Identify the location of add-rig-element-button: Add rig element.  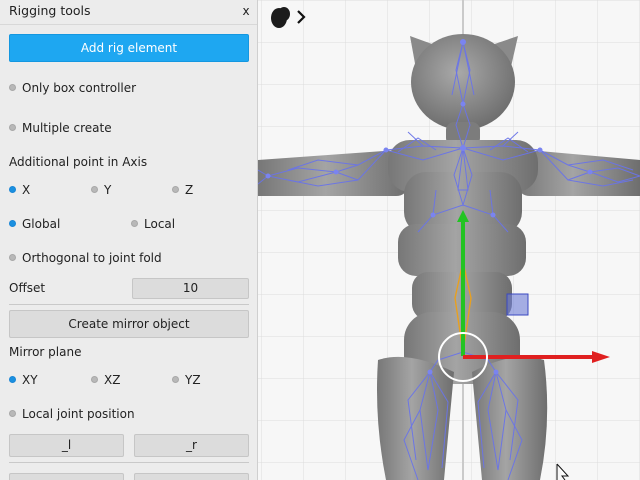
(129, 48).